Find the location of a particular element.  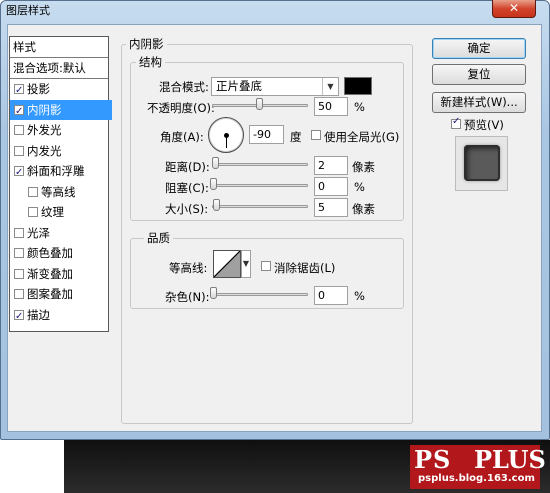

angle-input: -90 is located at coordinates (266, 134).